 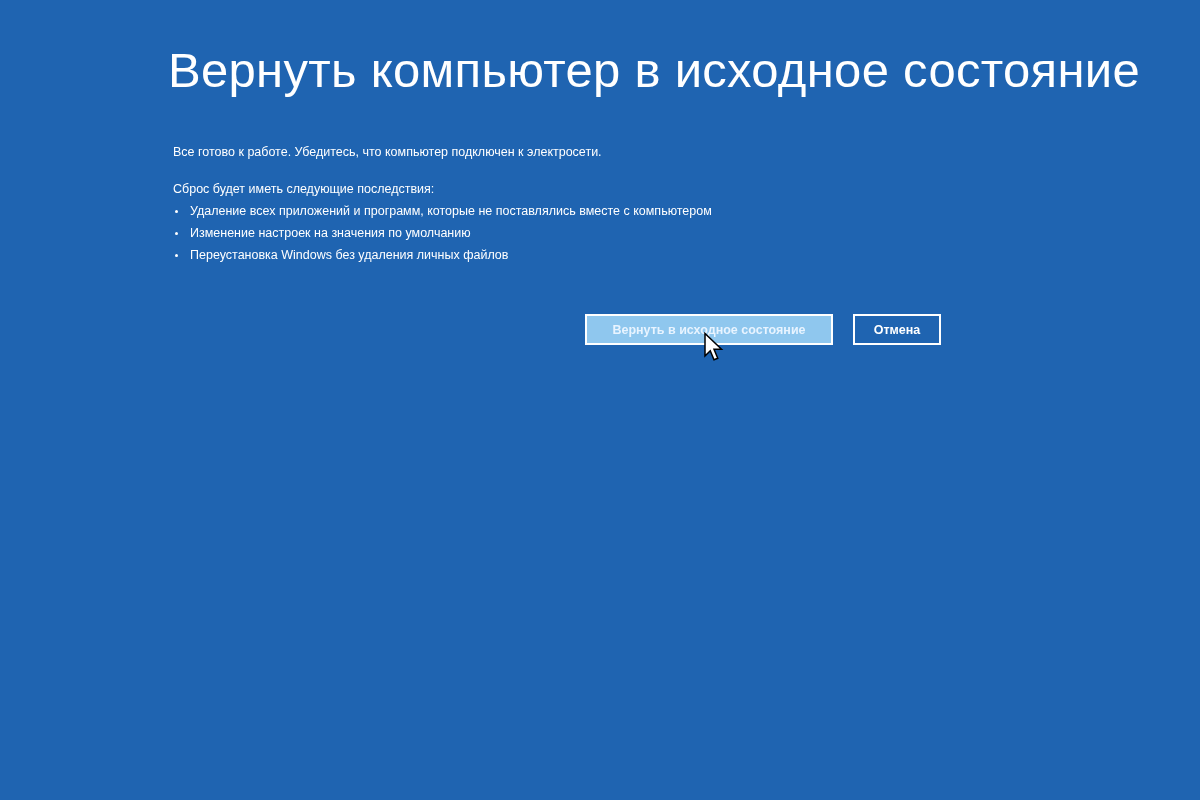 I want to click on intro-text: Все готово к работе. Убедитесь, что компьютер подключен к электросети., so click(x=388, y=152).